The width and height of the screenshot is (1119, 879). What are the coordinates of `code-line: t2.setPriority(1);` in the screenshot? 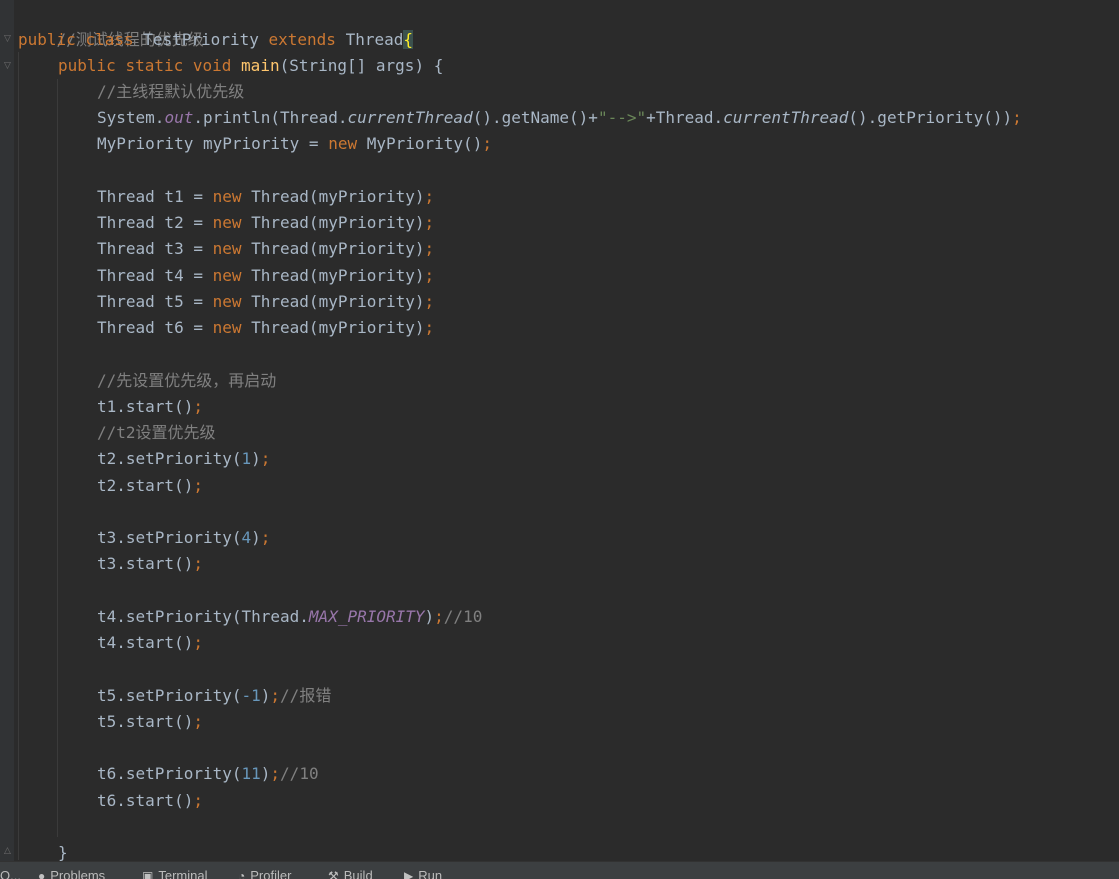 It's located at (183, 459).